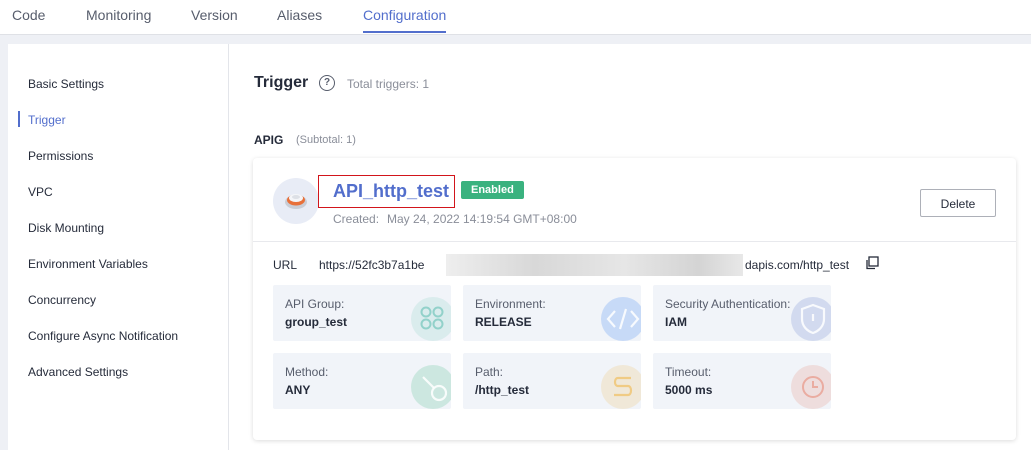 The height and width of the screenshot is (450, 1031). I want to click on sidebar-item-async-notification: Configure Async Notification, so click(103, 336).